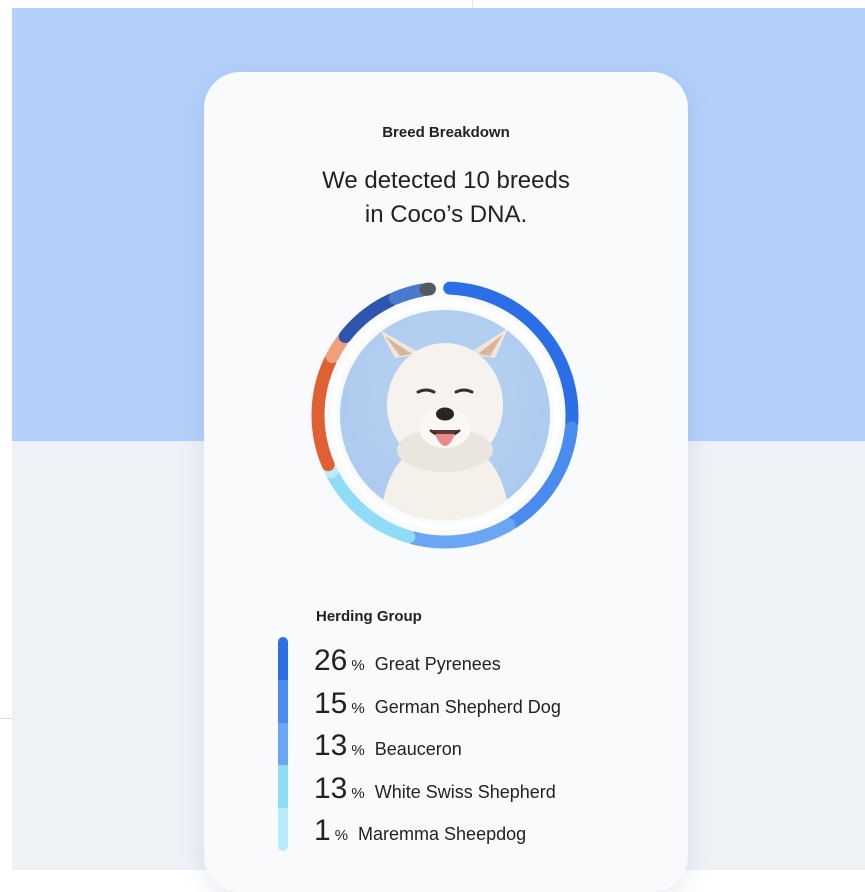  I want to click on headline-line-2: in Coco’s DNA., so click(446, 215).